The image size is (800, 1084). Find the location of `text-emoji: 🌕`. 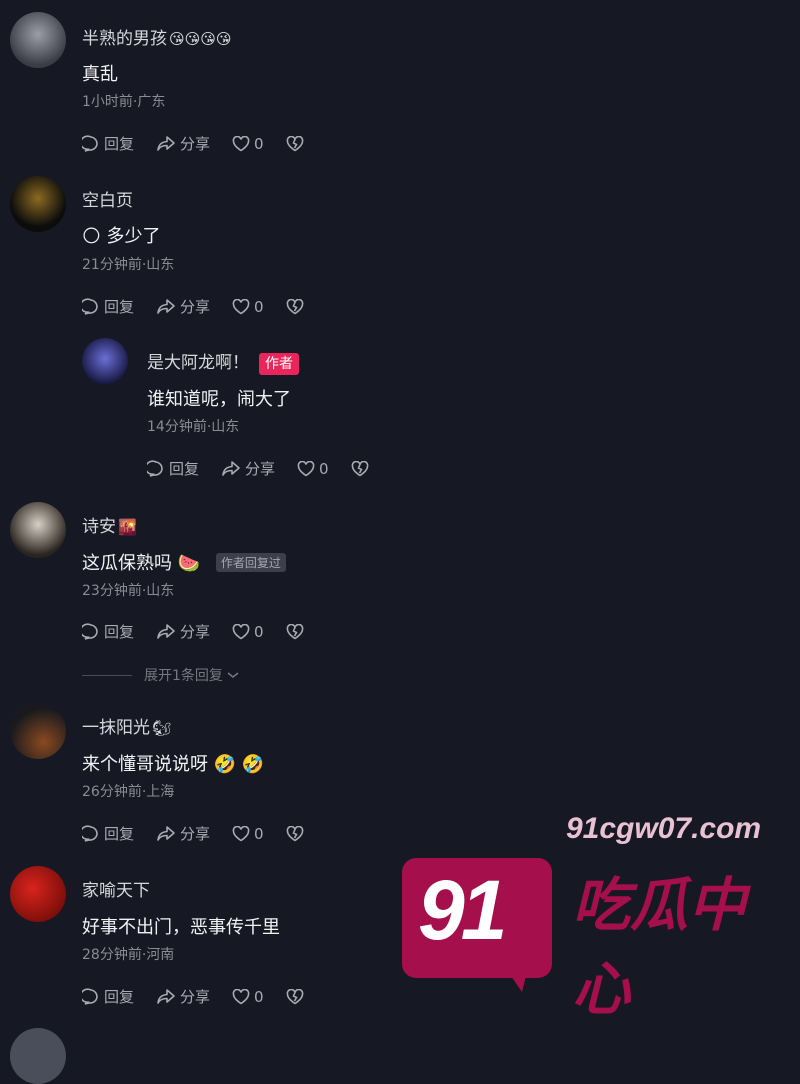

text-emoji: 🌕 is located at coordinates (91, 236).